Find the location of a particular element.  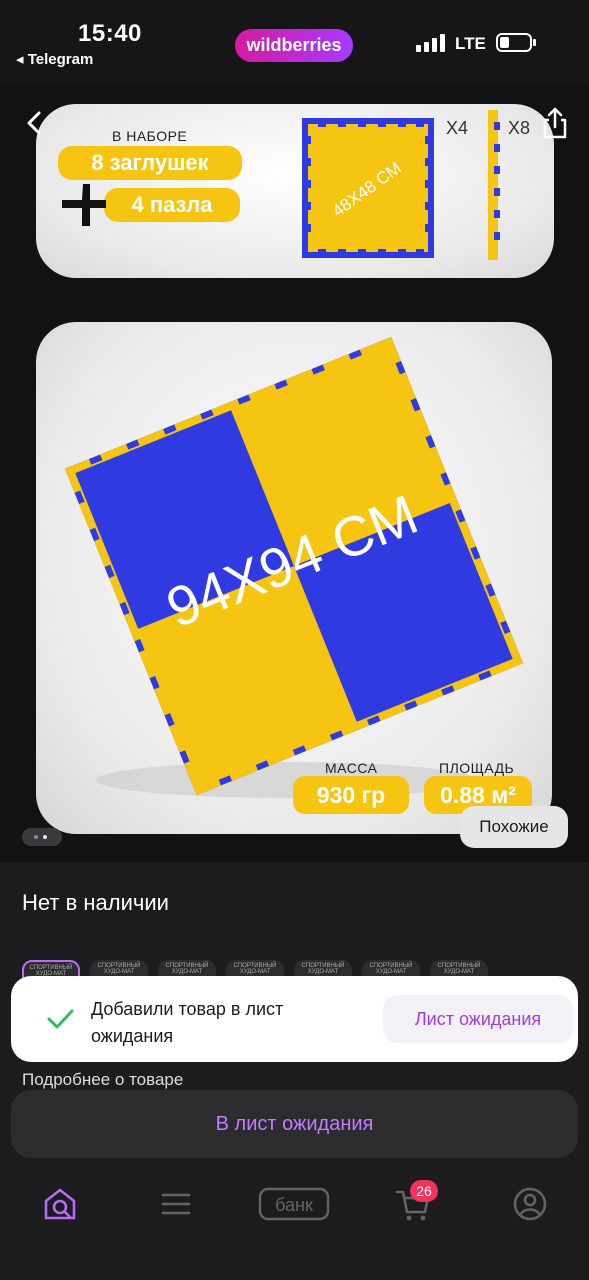

signal-icon is located at coordinates (430, 43).